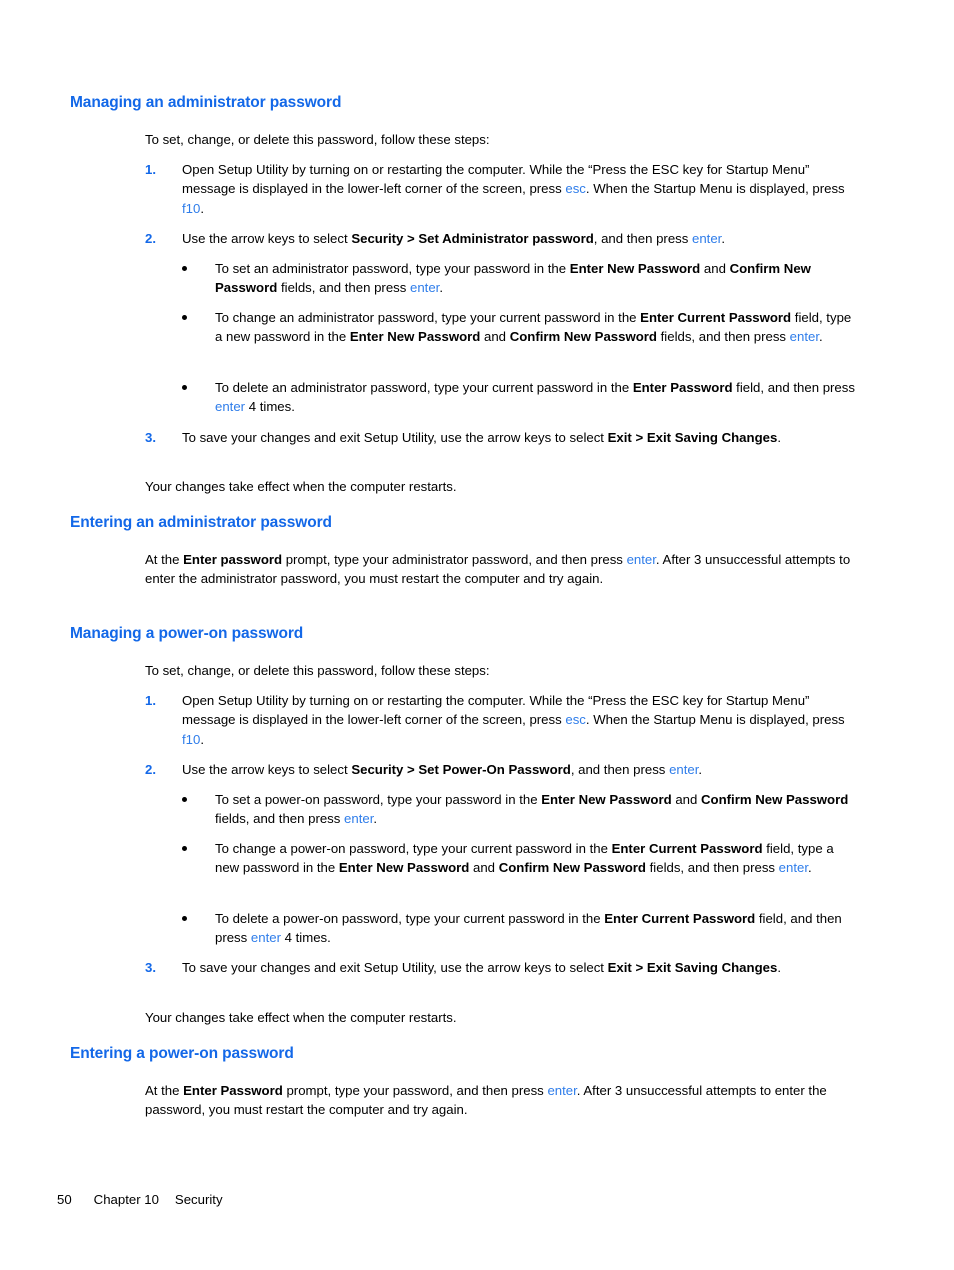  Describe the element at coordinates (692, 437) in the screenshot. I see `menu-path-exit-exit-saving-changes: Exit > Exit Saving Changes` at that location.